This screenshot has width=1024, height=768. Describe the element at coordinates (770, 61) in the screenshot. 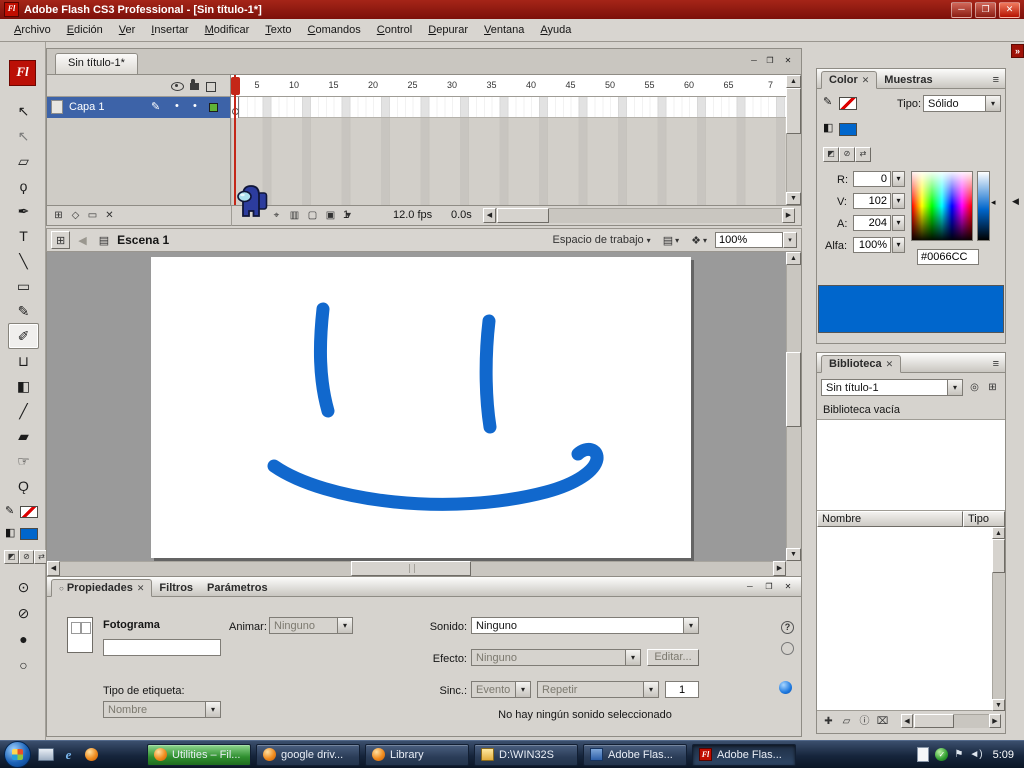

I see `timeline-restore-icon: ❐` at that location.